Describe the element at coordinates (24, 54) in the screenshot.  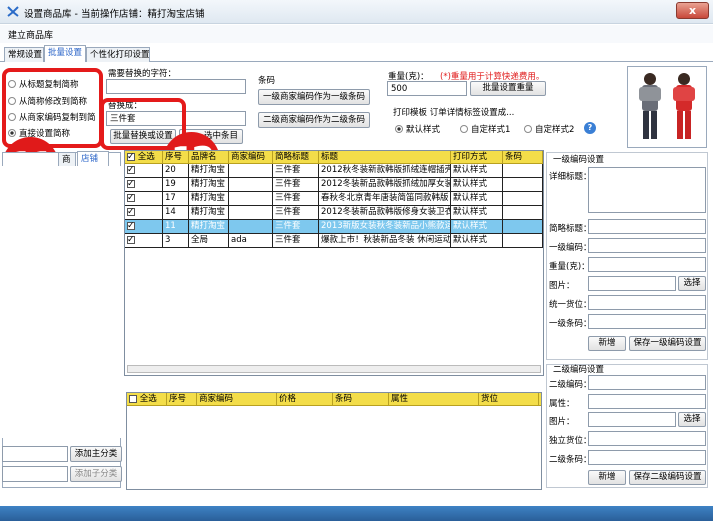
I see `tab-general: 常规设置` at that location.